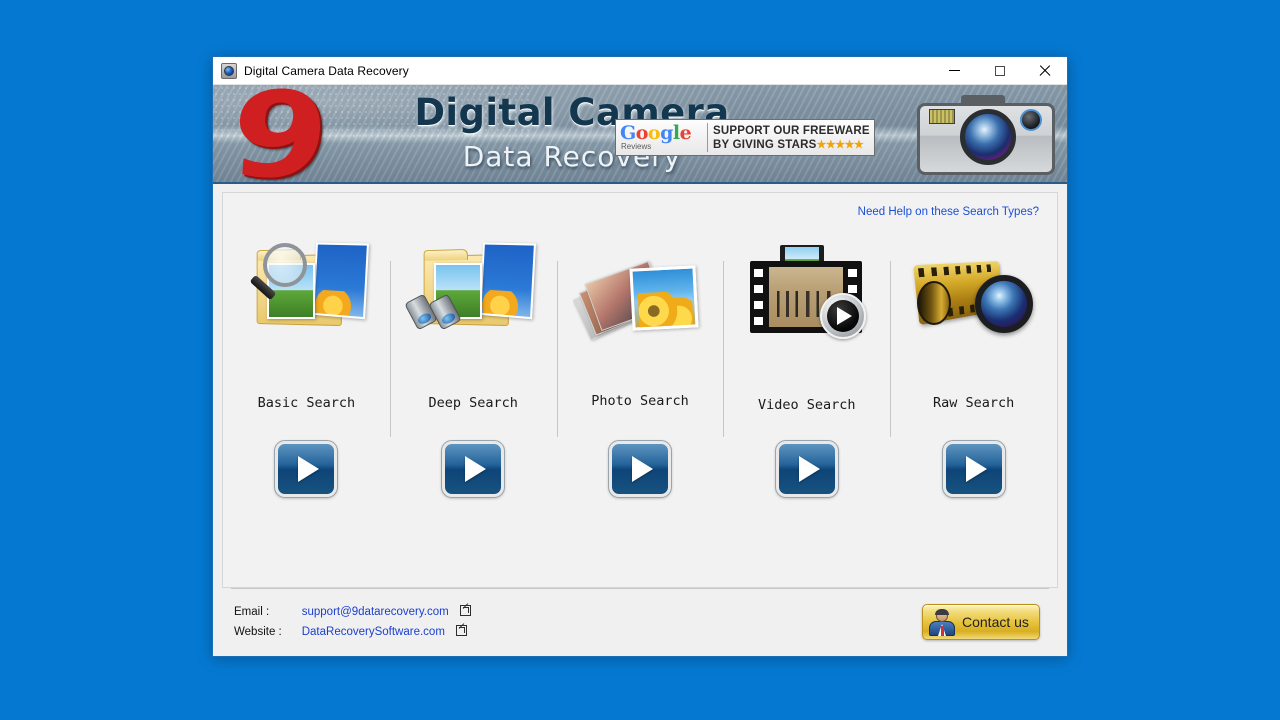 This screenshot has width=1280, height=720. I want to click on star-rating-icon: ★★★★★, so click(840, 144).